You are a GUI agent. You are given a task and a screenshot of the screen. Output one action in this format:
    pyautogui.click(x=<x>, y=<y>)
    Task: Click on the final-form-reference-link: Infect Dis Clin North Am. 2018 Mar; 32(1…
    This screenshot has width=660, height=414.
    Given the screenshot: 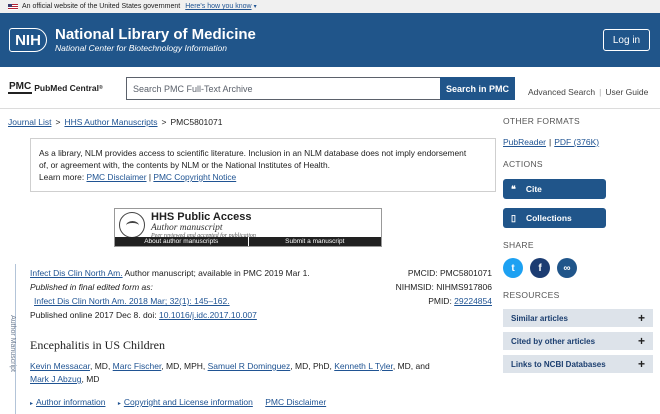 What is the action you would take?
    pyautogui.click(x=132, y=301)
    